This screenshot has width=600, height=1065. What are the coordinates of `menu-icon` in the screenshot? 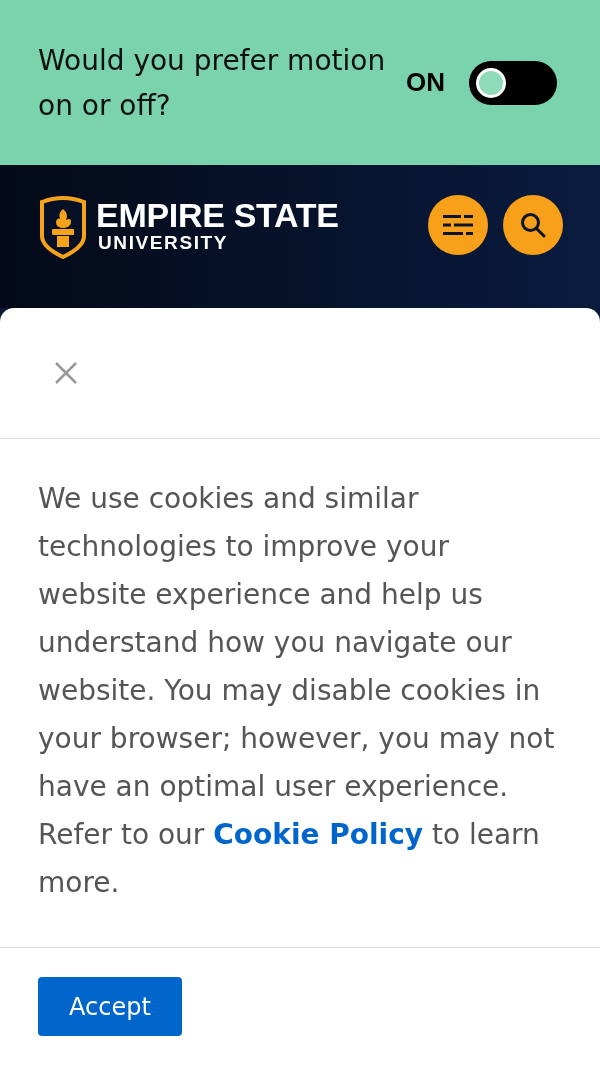 It's located at (458, 225).